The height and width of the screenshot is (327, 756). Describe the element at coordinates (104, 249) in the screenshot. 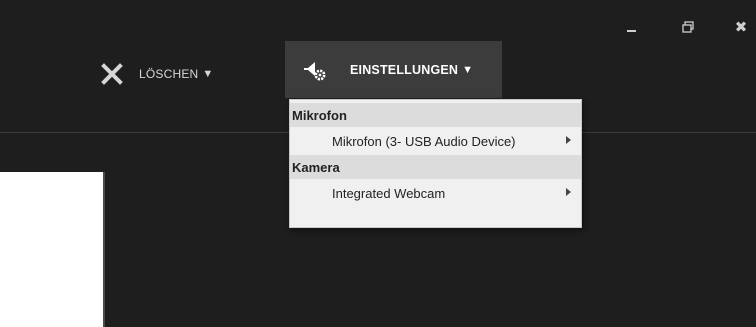

I see `preview-pane-edge` at that location.